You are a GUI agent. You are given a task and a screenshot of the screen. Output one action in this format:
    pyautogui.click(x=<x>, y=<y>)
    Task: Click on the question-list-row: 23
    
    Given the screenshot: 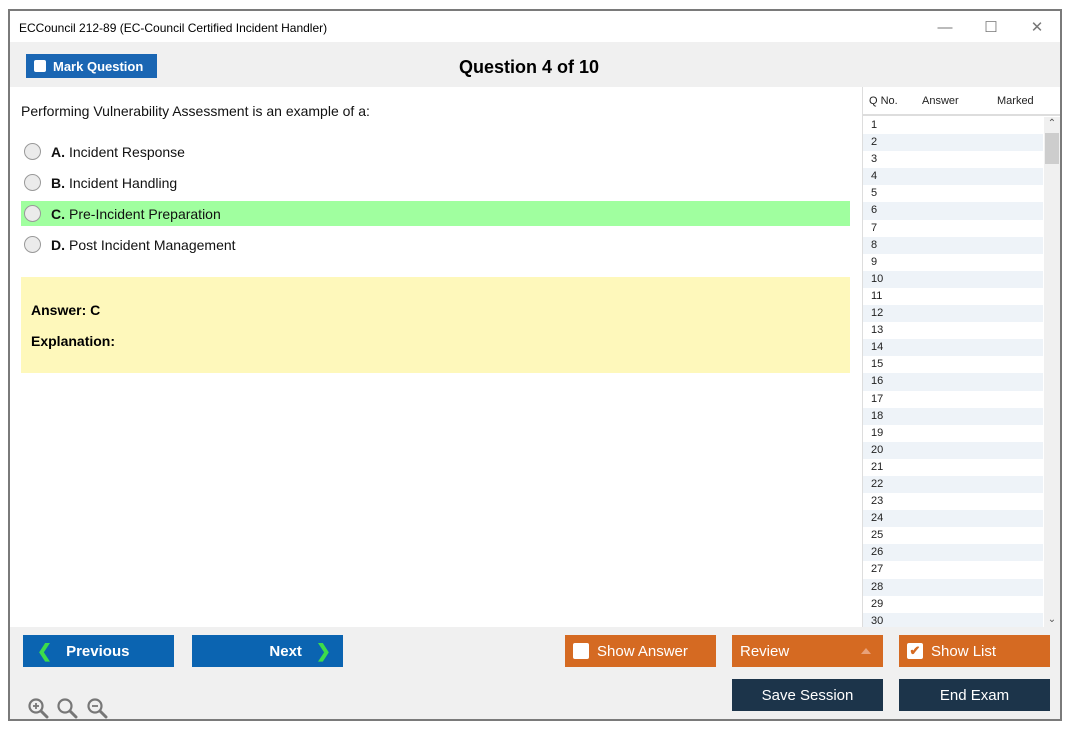 What is the action you would take?
    pyautogui.click(x=953, y=501)
    